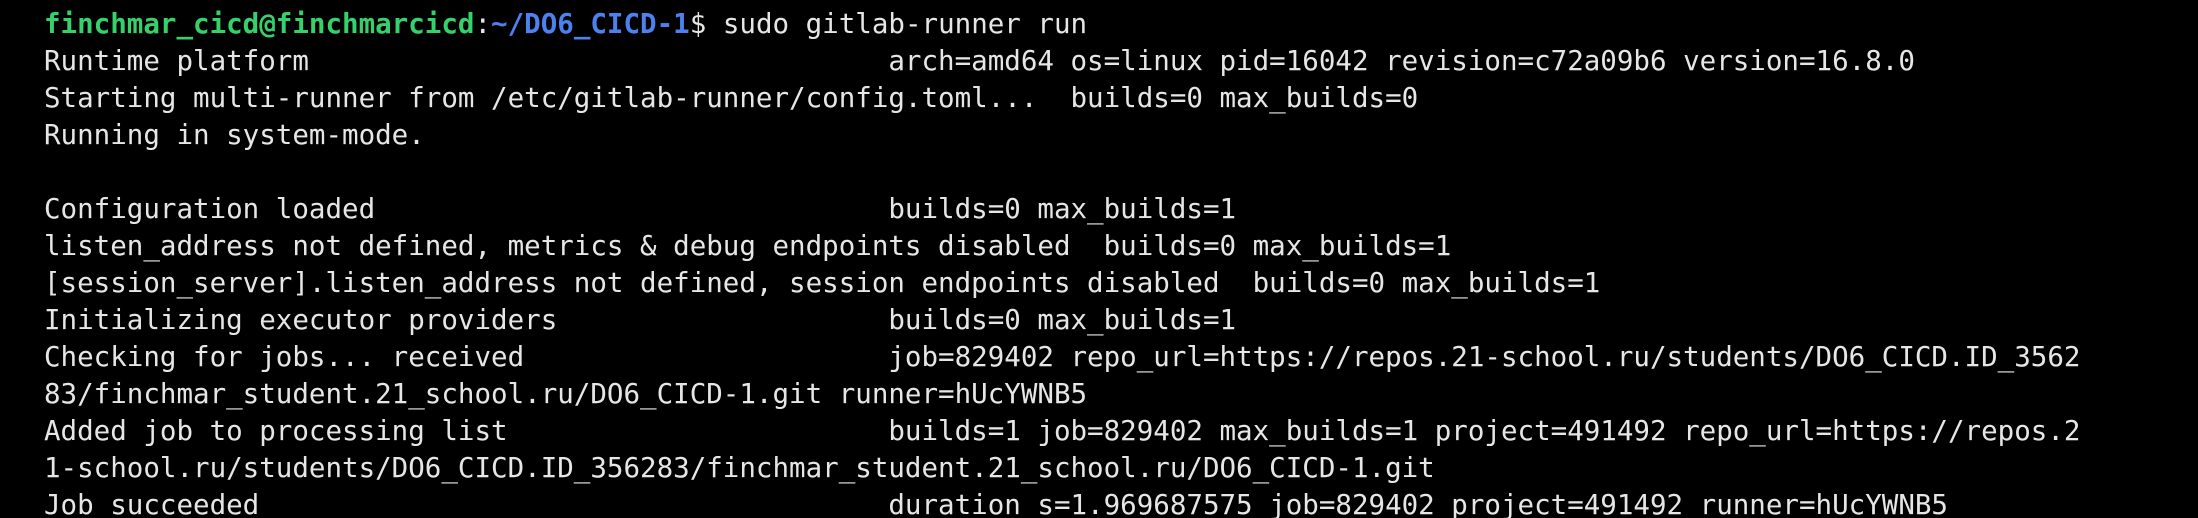 This screenshot has width=2198, height=518. I want to click on prompt-colon: :, so click(483, 24).